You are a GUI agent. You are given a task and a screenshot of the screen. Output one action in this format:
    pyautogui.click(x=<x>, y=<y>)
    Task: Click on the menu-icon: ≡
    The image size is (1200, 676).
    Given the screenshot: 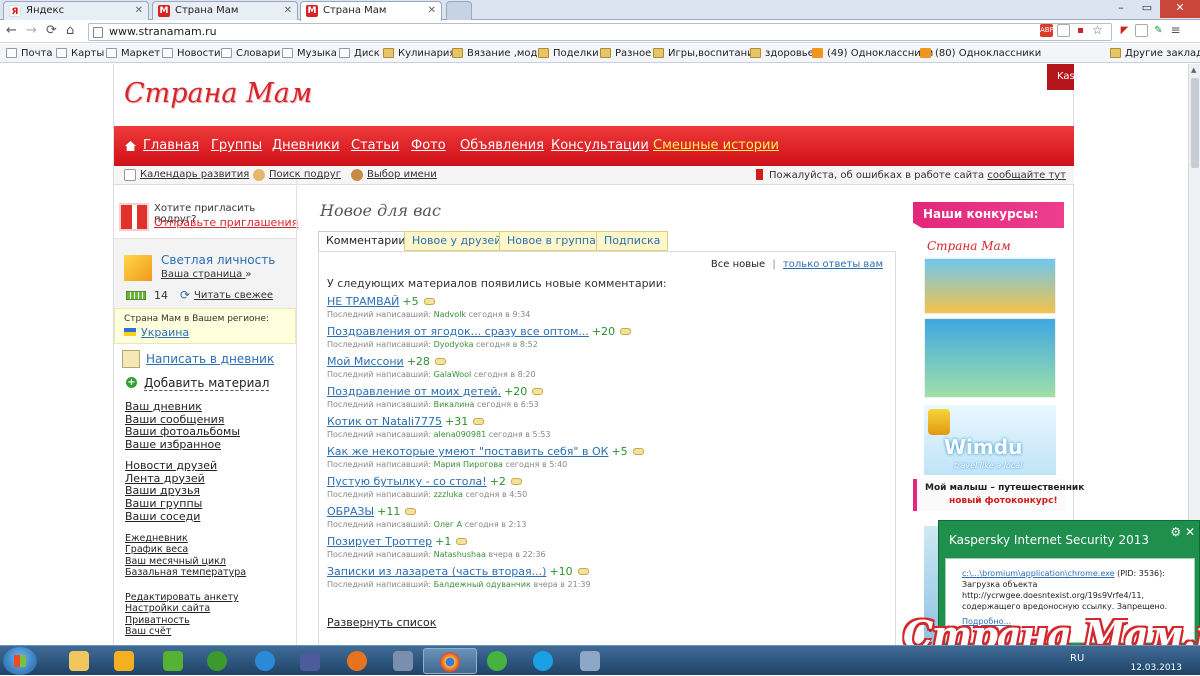 What is the action you would take?
    pyautogui.click(x=1175, y=30)
    